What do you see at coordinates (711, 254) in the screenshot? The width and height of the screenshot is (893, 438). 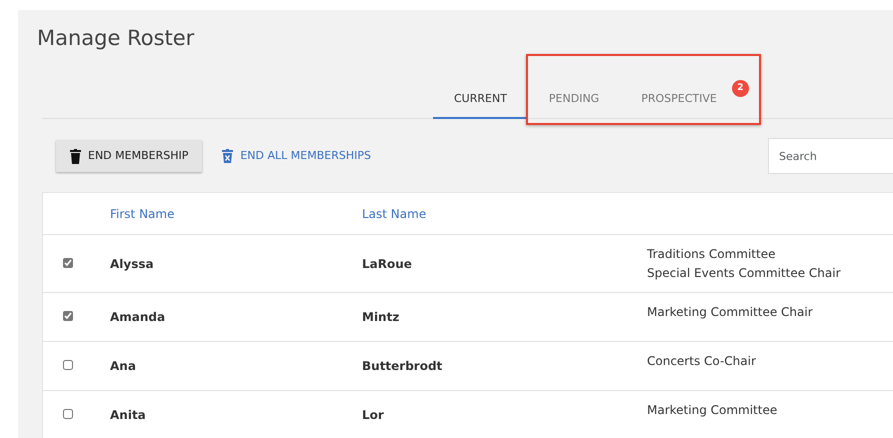 I see `position-text: Traditions Committee` at bounding box center [711, 254].